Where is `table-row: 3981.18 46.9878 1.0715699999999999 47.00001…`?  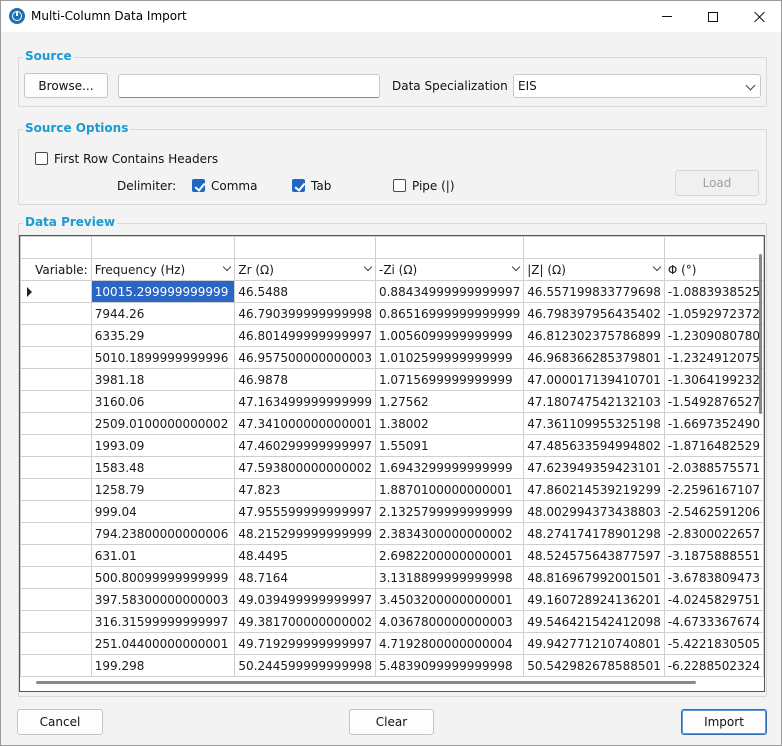
table-row: 3981.18 46.9878 1.0715699999999999 47.00001… is located at coordinates (392, 379).